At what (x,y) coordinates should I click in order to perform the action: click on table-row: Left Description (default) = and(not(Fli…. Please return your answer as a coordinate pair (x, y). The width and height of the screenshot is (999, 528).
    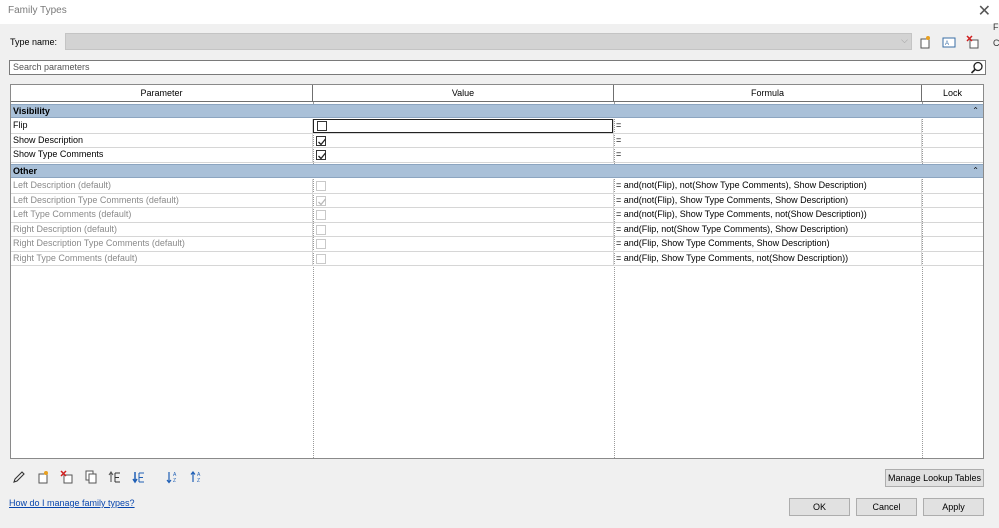
    Looking at the image, I should click on (497, 186).